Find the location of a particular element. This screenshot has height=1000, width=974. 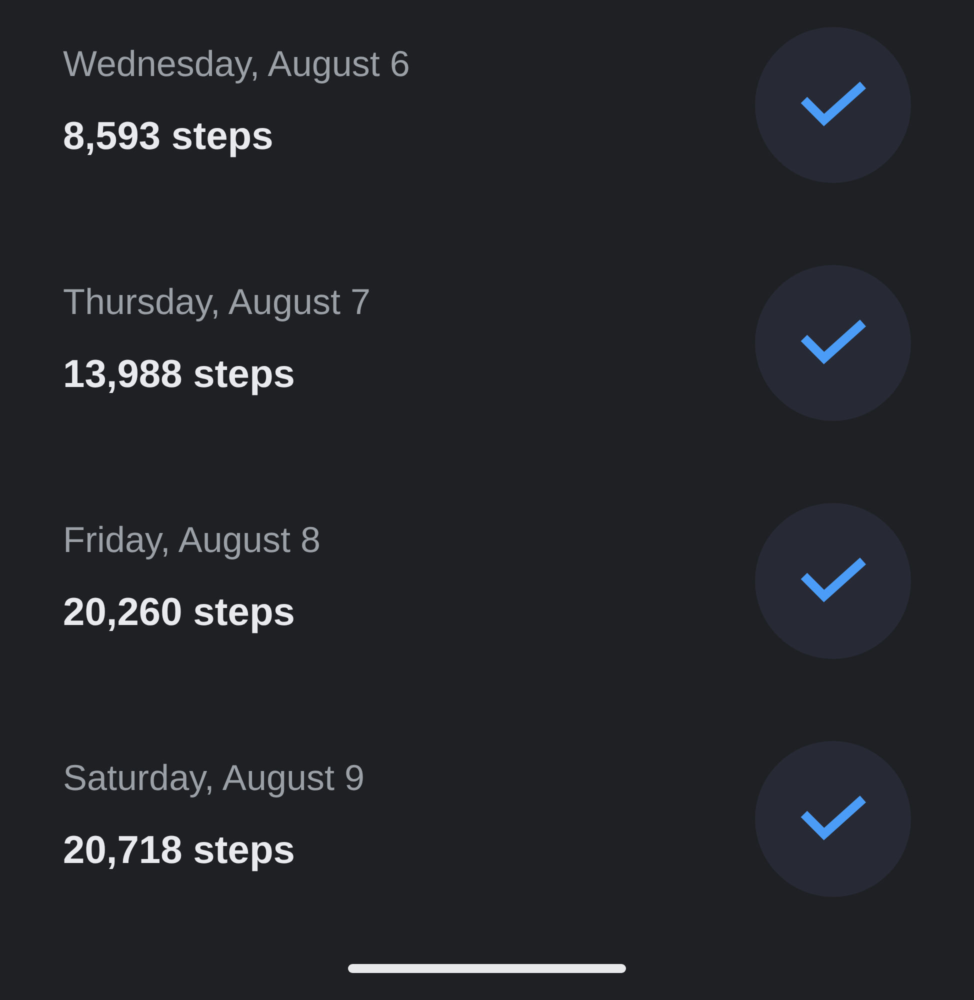

step-count: 20,718 steps is located at coordinates (179, 851).